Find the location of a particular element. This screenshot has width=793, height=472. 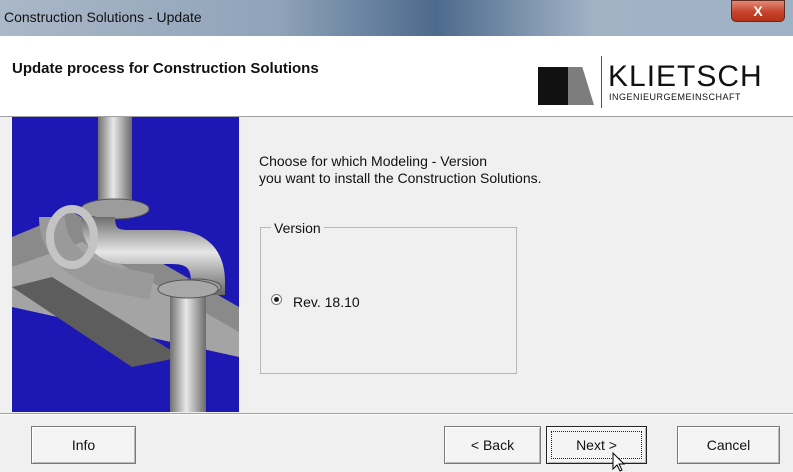

radio-selected-dot is located at coordinates (276, 299).